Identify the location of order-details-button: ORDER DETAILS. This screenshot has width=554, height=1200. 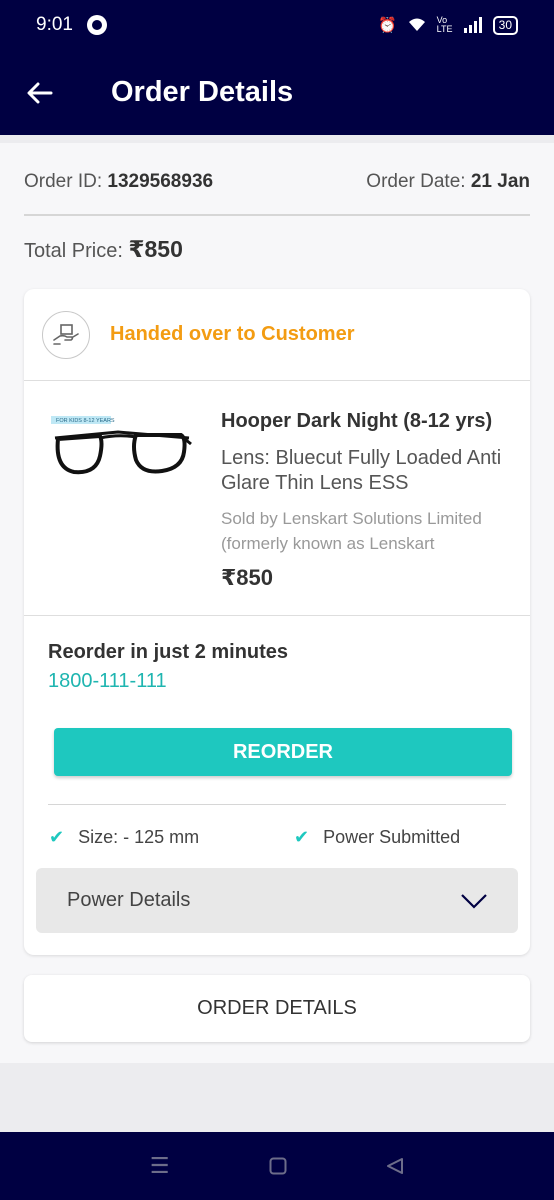
(277, 1008).